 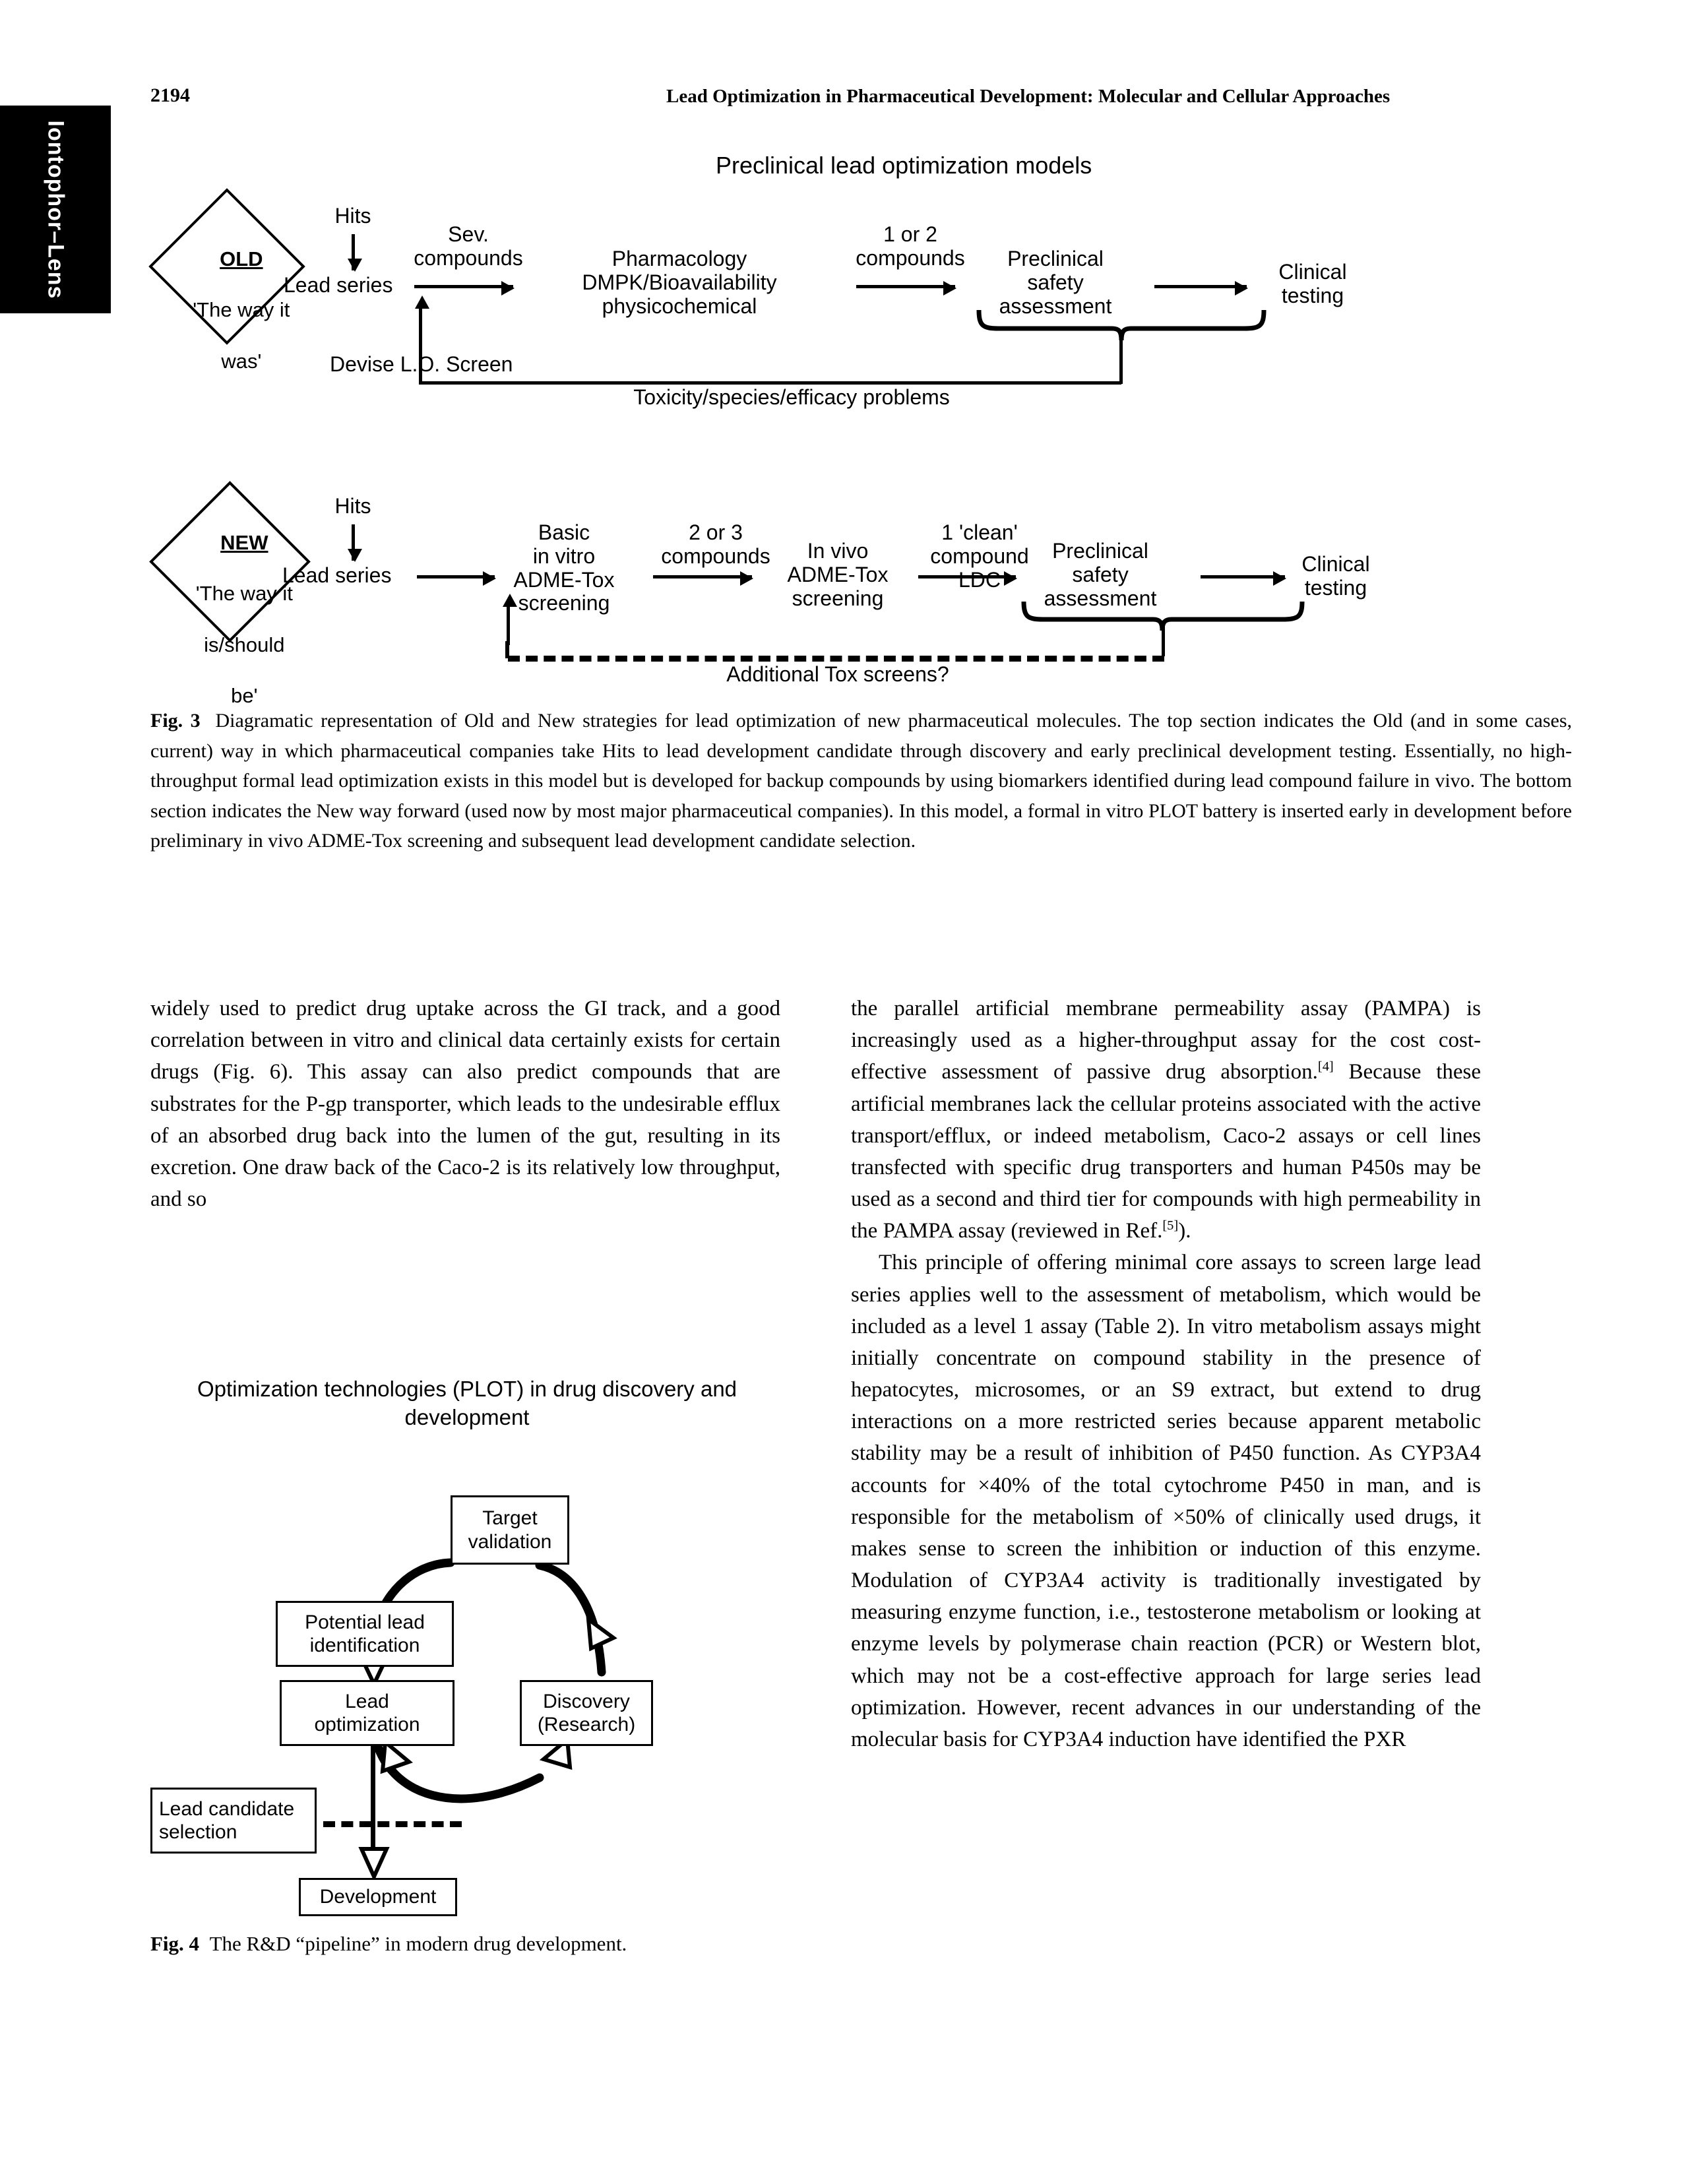 What do you see at coordinates (244, 696) in the screenshot?
I see `new-diamond-line3: be'` at bounding box center [244, 696].